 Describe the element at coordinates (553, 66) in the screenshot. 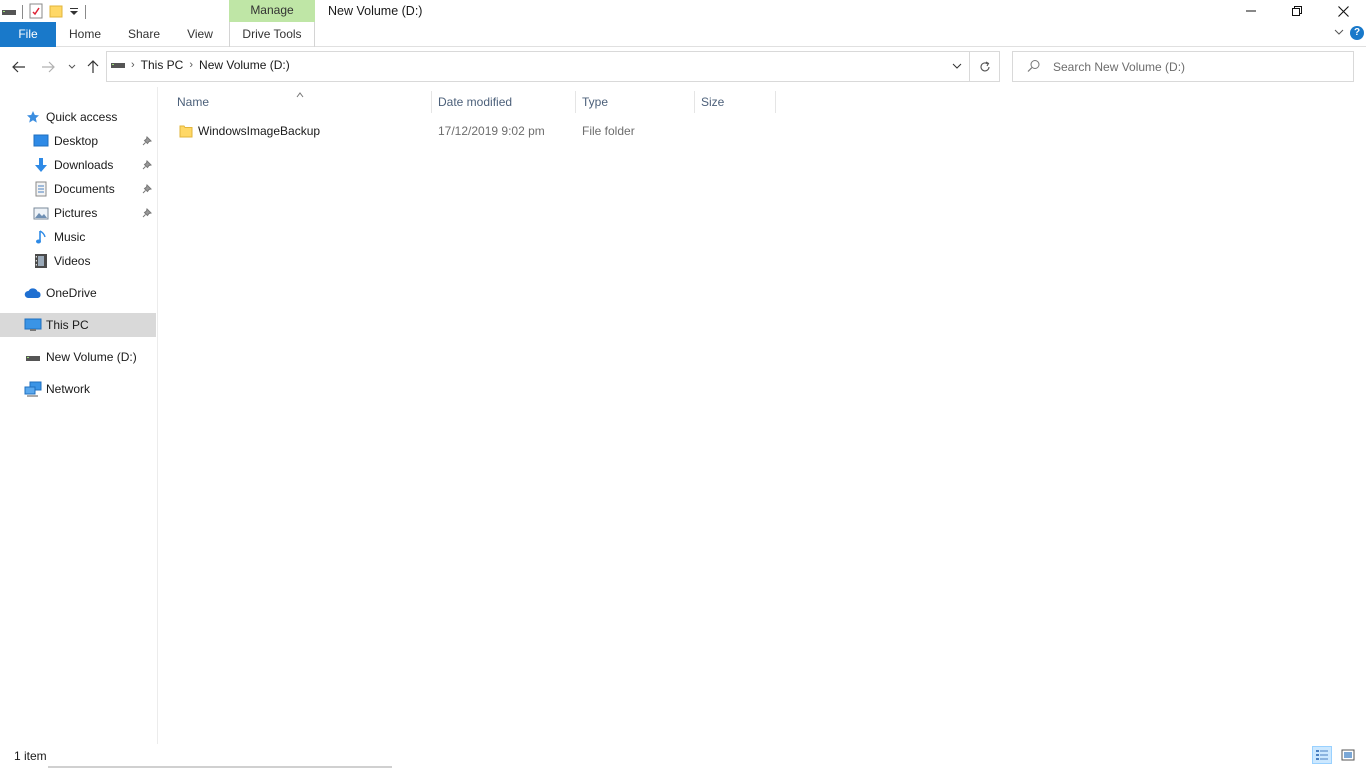

I see `address-bar: › This PC › New Volume (D:)` at that location.